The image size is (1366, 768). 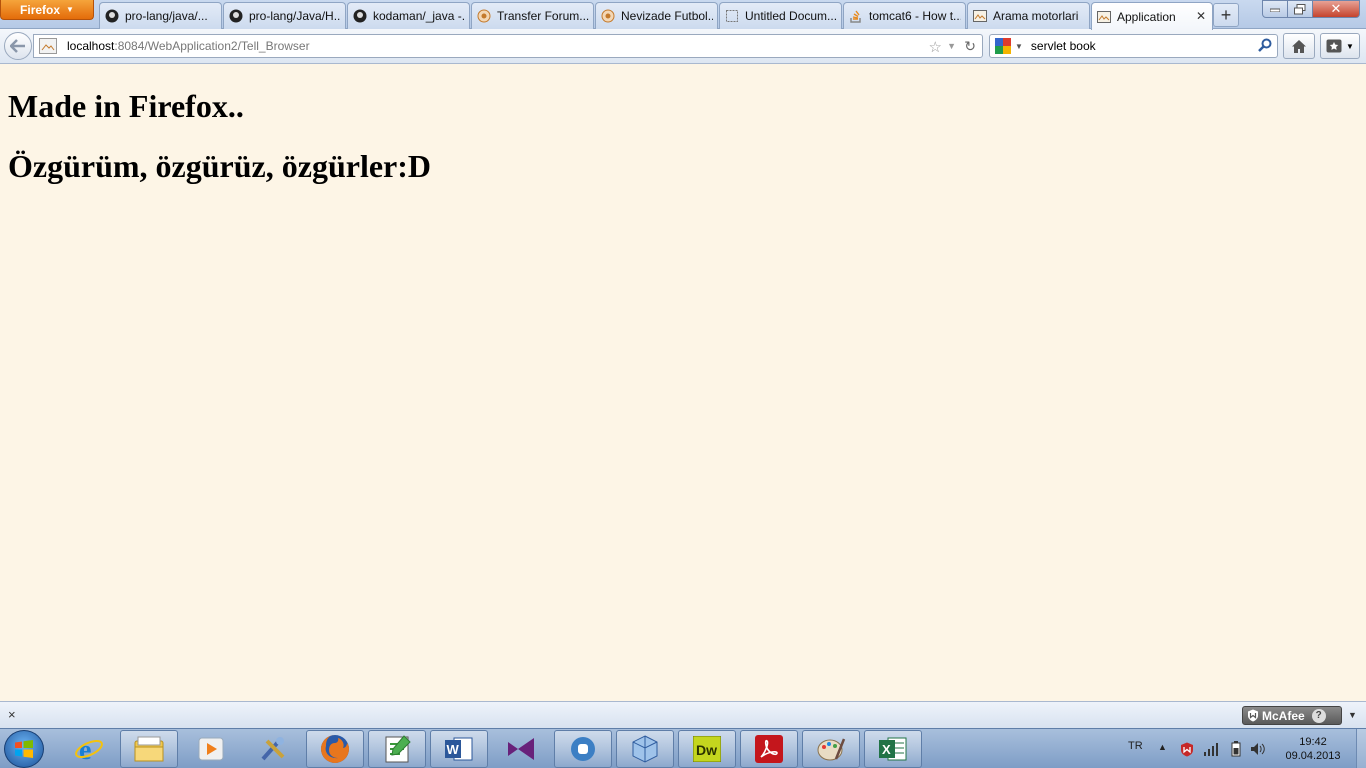 I want to click on taskbar-file-explorer, so click(x=149, y=749).